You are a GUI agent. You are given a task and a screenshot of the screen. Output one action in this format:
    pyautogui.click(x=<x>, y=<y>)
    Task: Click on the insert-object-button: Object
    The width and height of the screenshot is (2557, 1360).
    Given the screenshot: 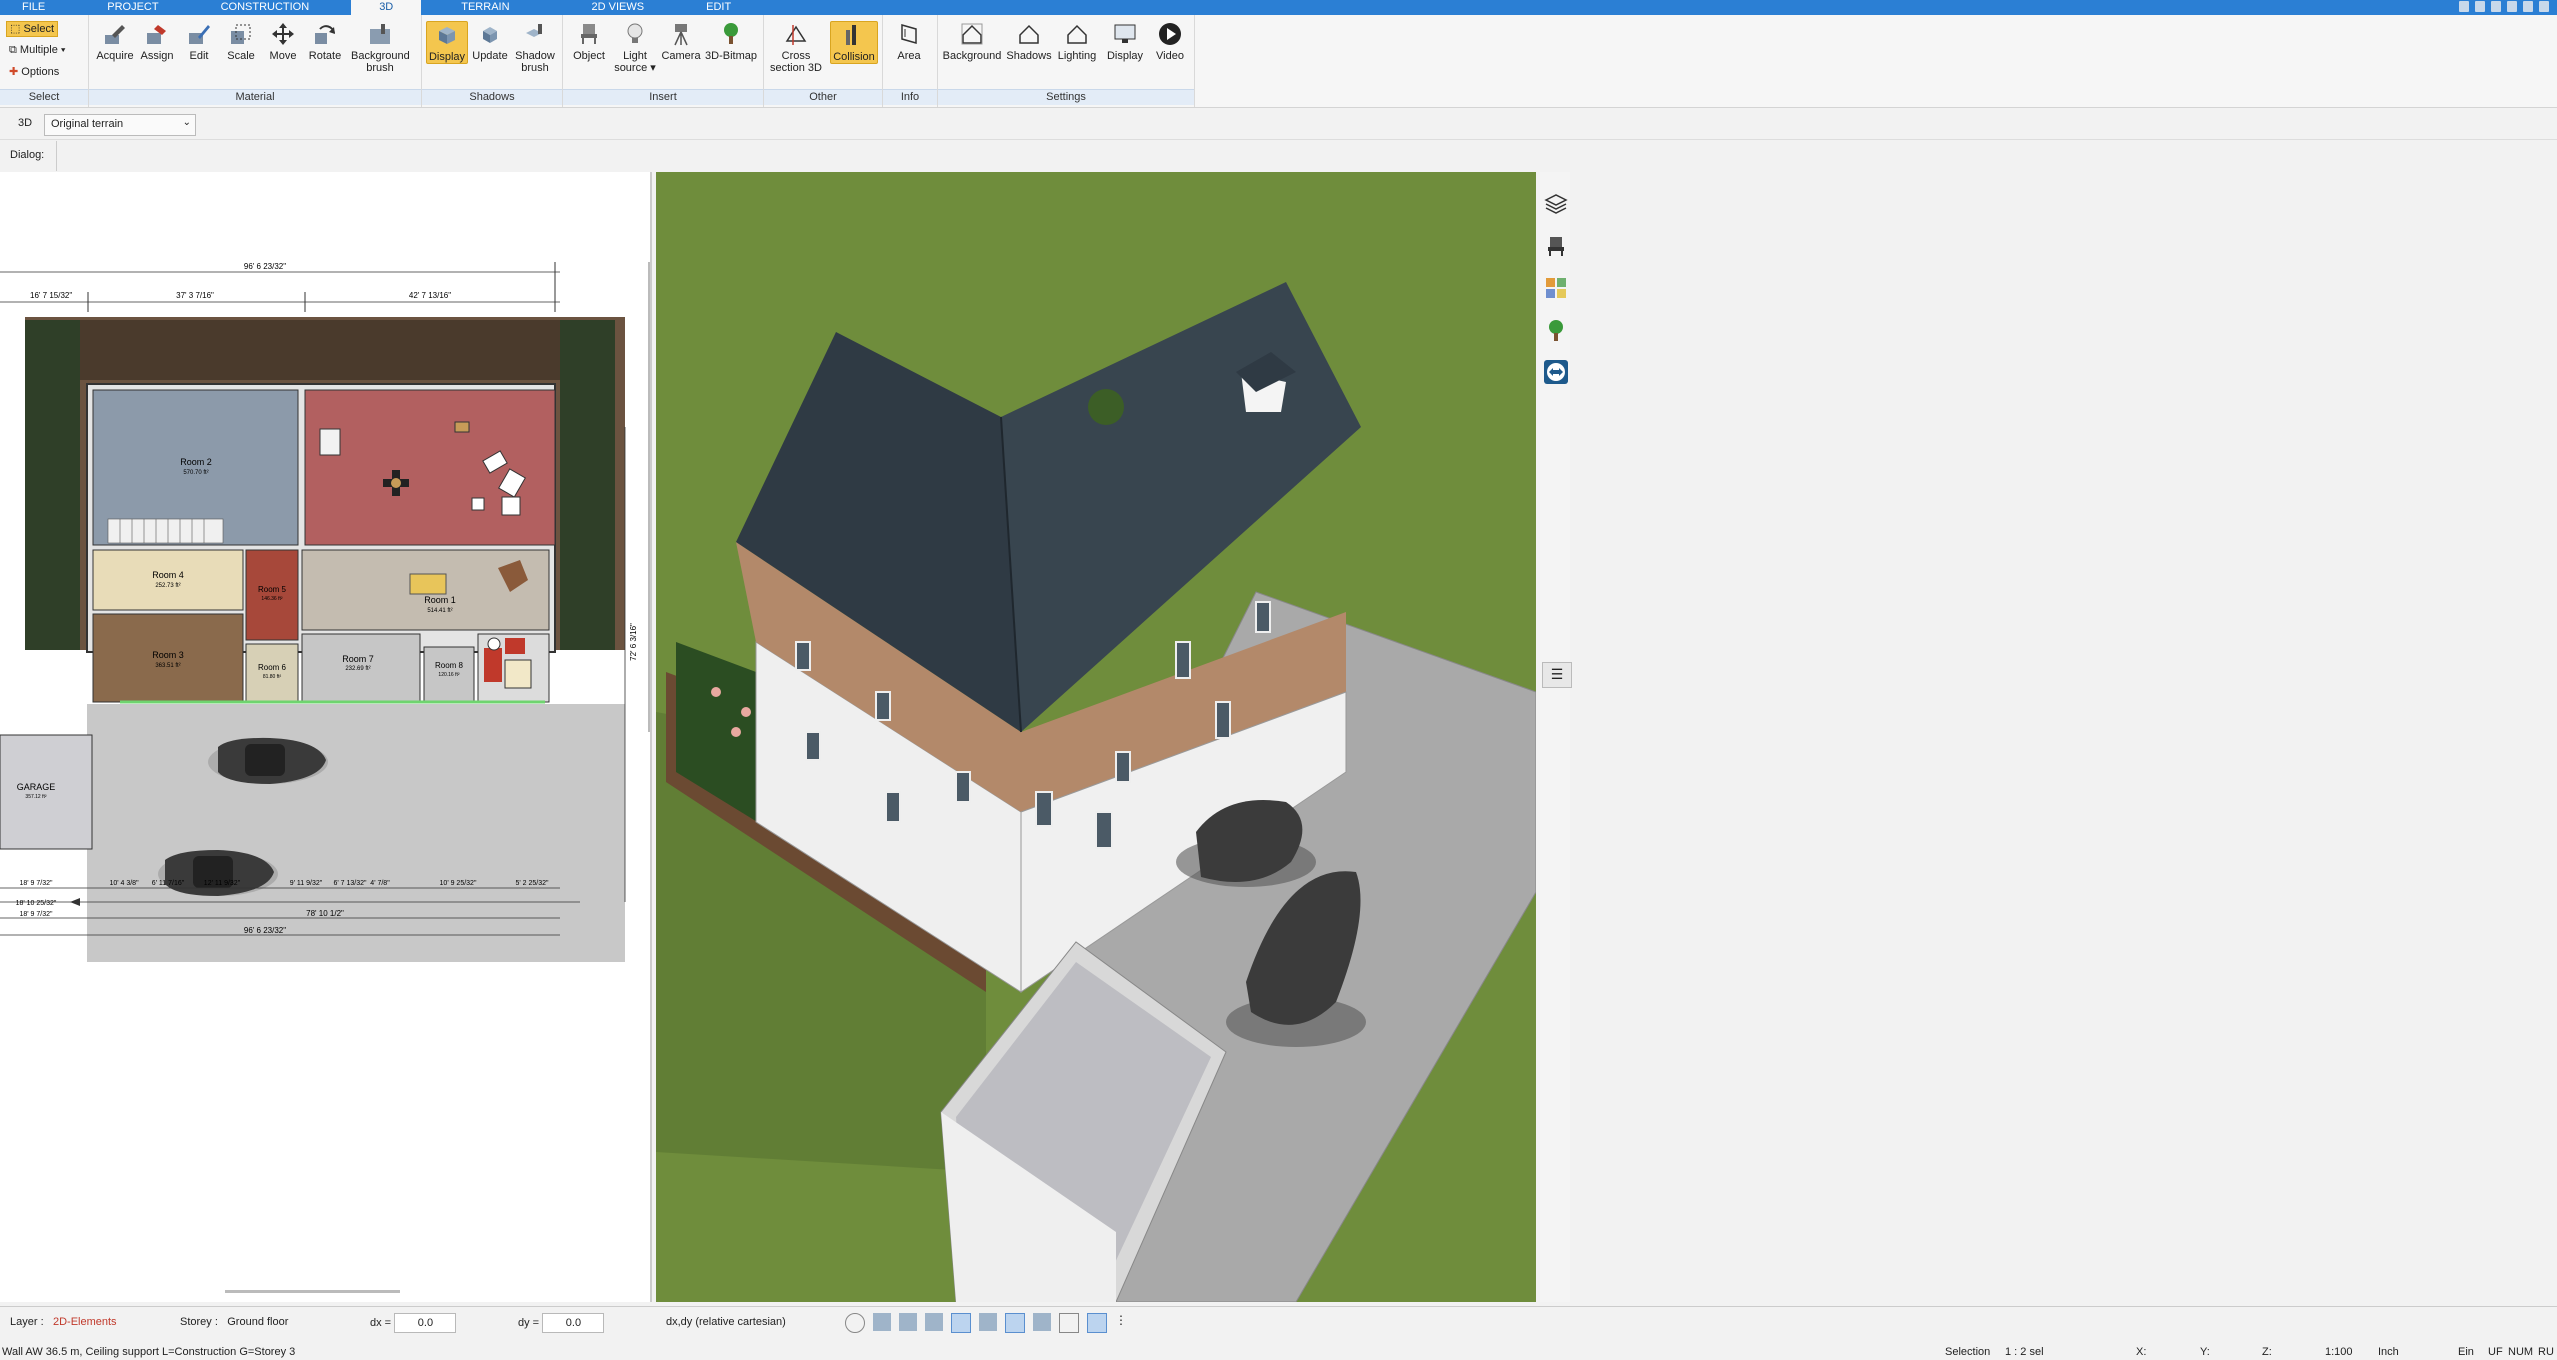 What is the action you would take?
    pyautogui.click(x=589, y=41)
    